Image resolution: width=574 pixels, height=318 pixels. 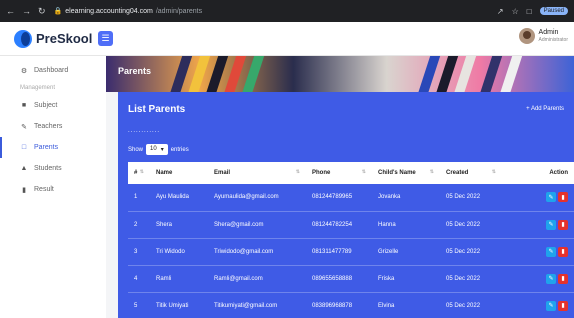 What do you see at coordinates (58, 11) in the screenshot?
I see `lock-icon: 🔒` at bounding box center [58, 11].